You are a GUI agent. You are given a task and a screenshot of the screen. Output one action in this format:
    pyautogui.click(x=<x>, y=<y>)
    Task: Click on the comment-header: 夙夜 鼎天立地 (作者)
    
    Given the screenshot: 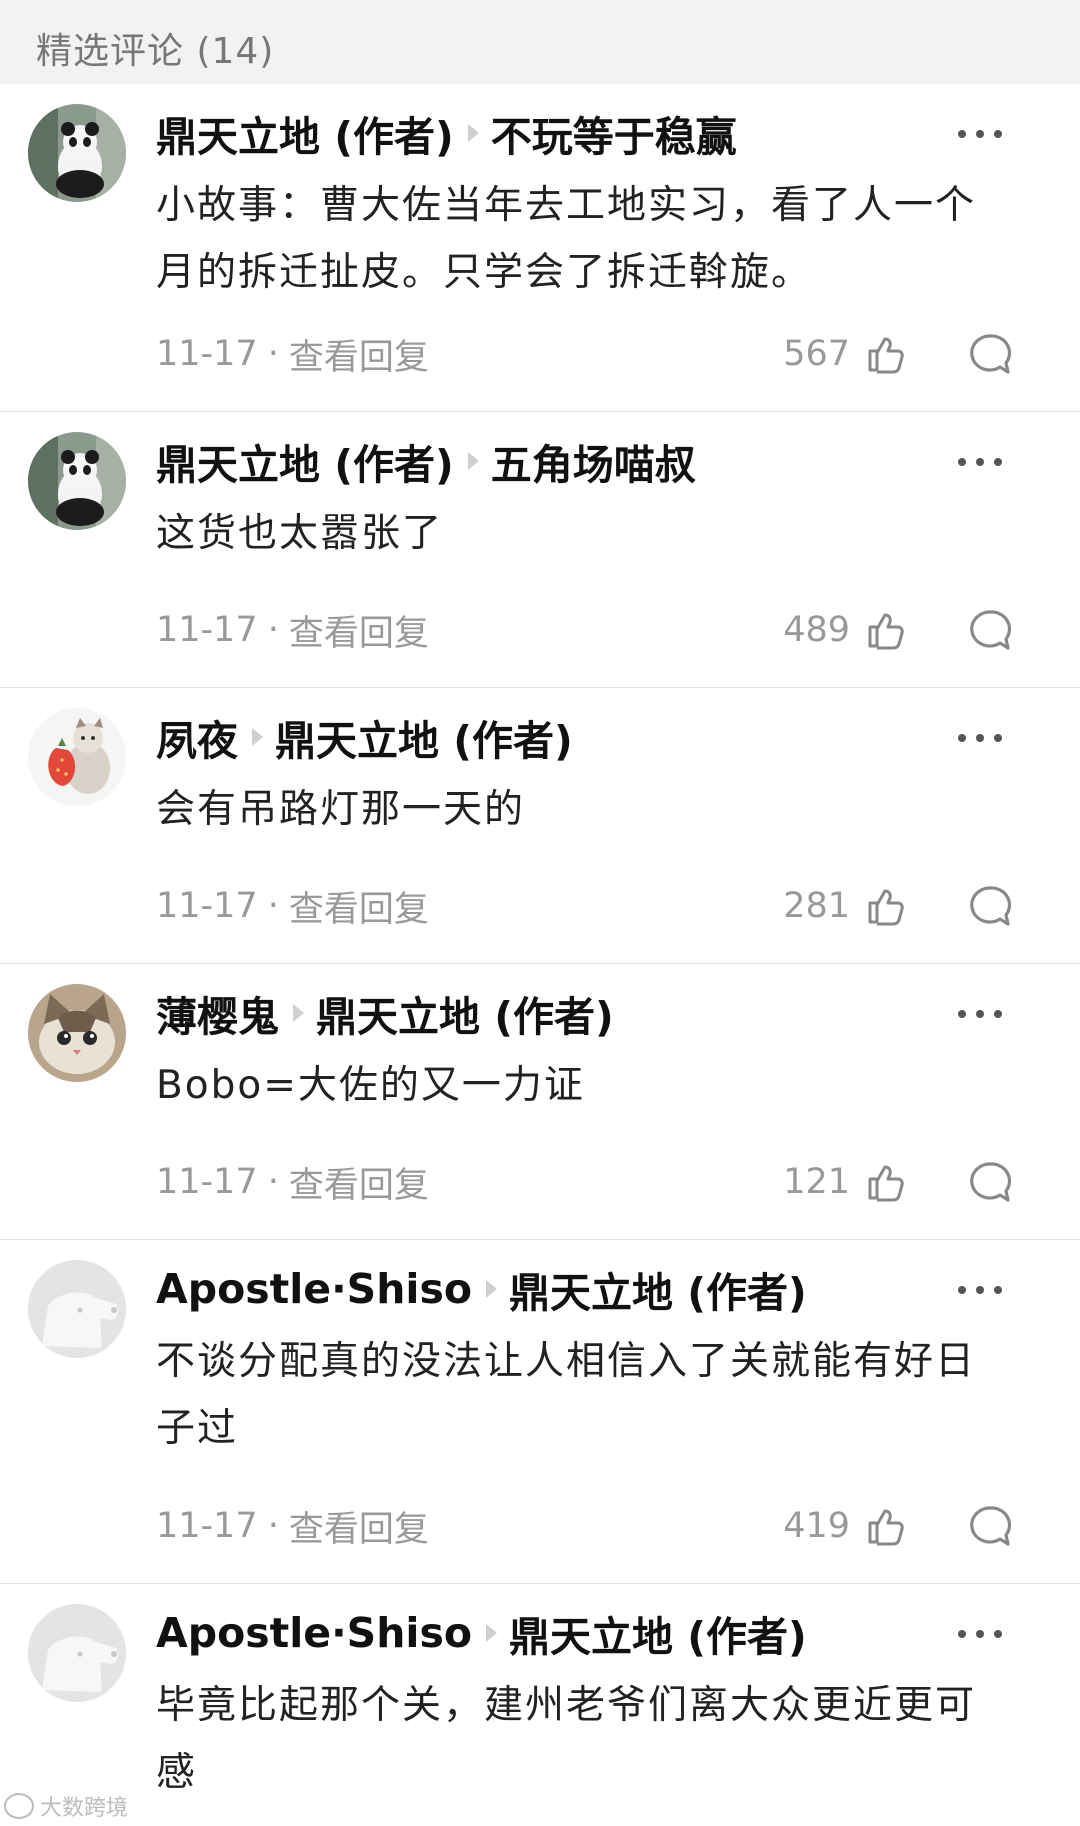 What is the action you would take?
    pyautogui.click(x=546, y=737)
    